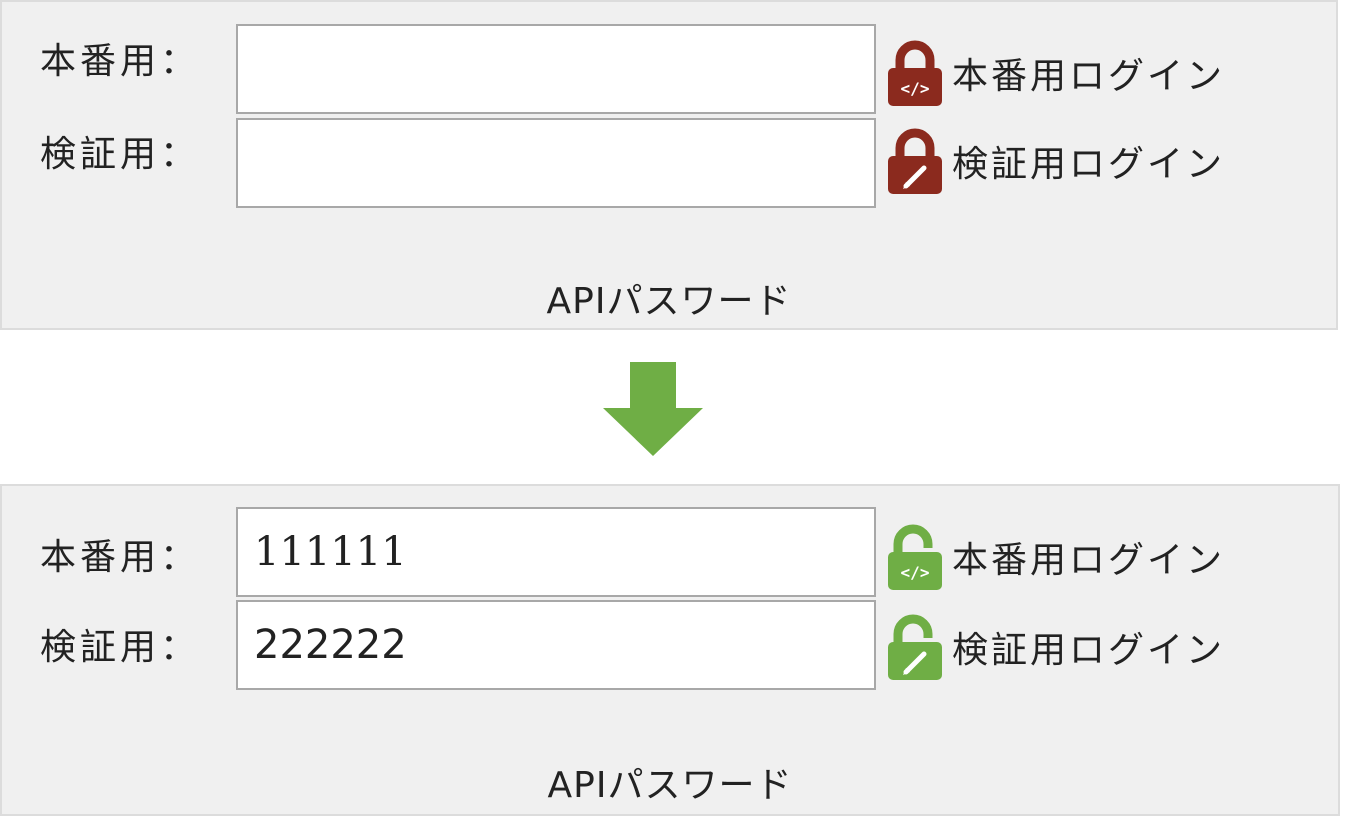 The image size is (1345, 823). I want to click on production-password-input: 111111, so click(556, 552).